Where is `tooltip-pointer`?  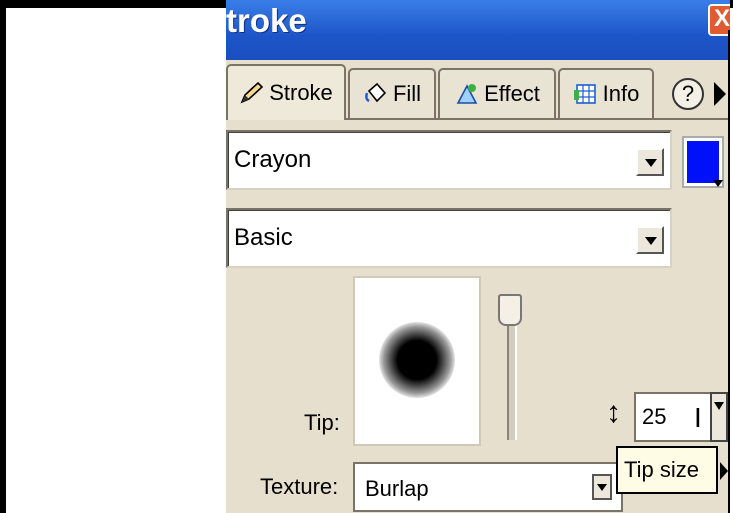
tooltip-pointer is located at coordinates (724, 471).